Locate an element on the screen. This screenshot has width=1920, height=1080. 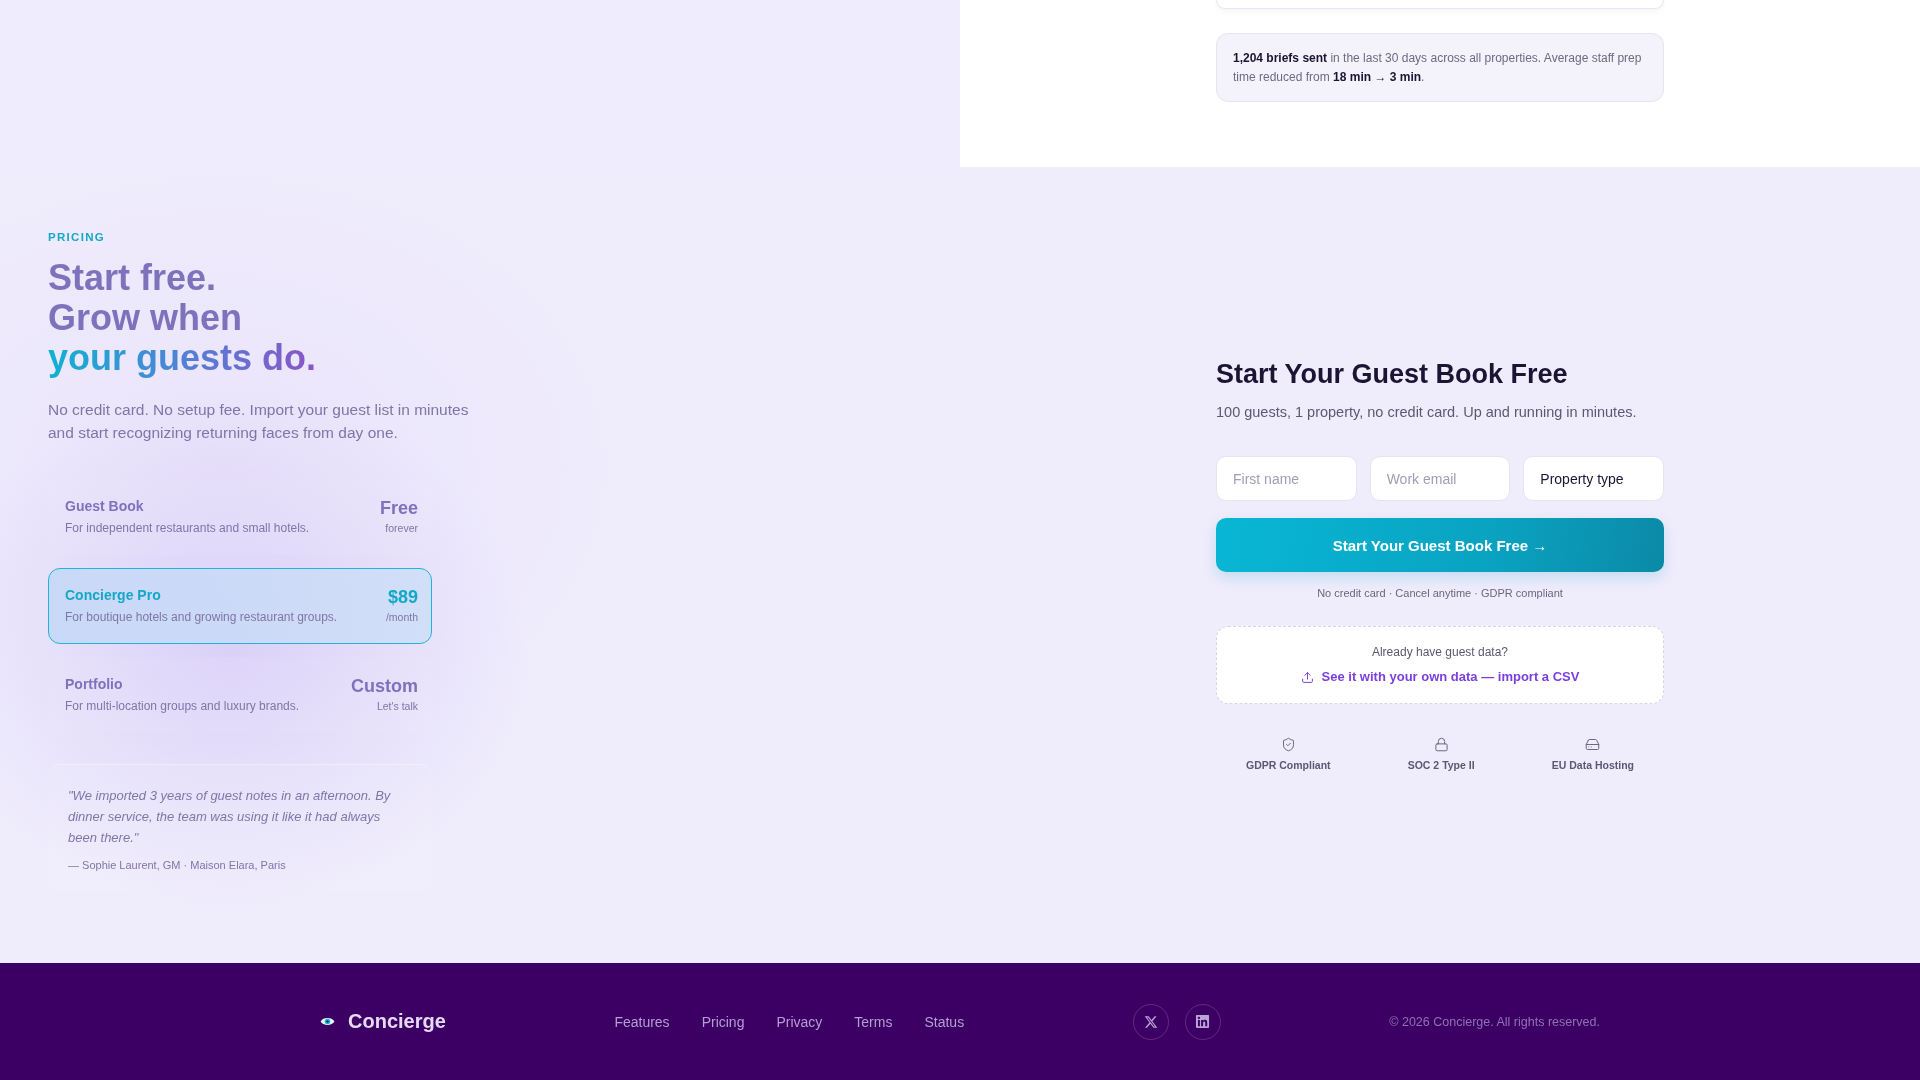
testimonial-quote: "We imported 3 years of guest notes in an afternoon. By dinner service, the team was using it like it had always been there." is located at coordinates (230, 817).